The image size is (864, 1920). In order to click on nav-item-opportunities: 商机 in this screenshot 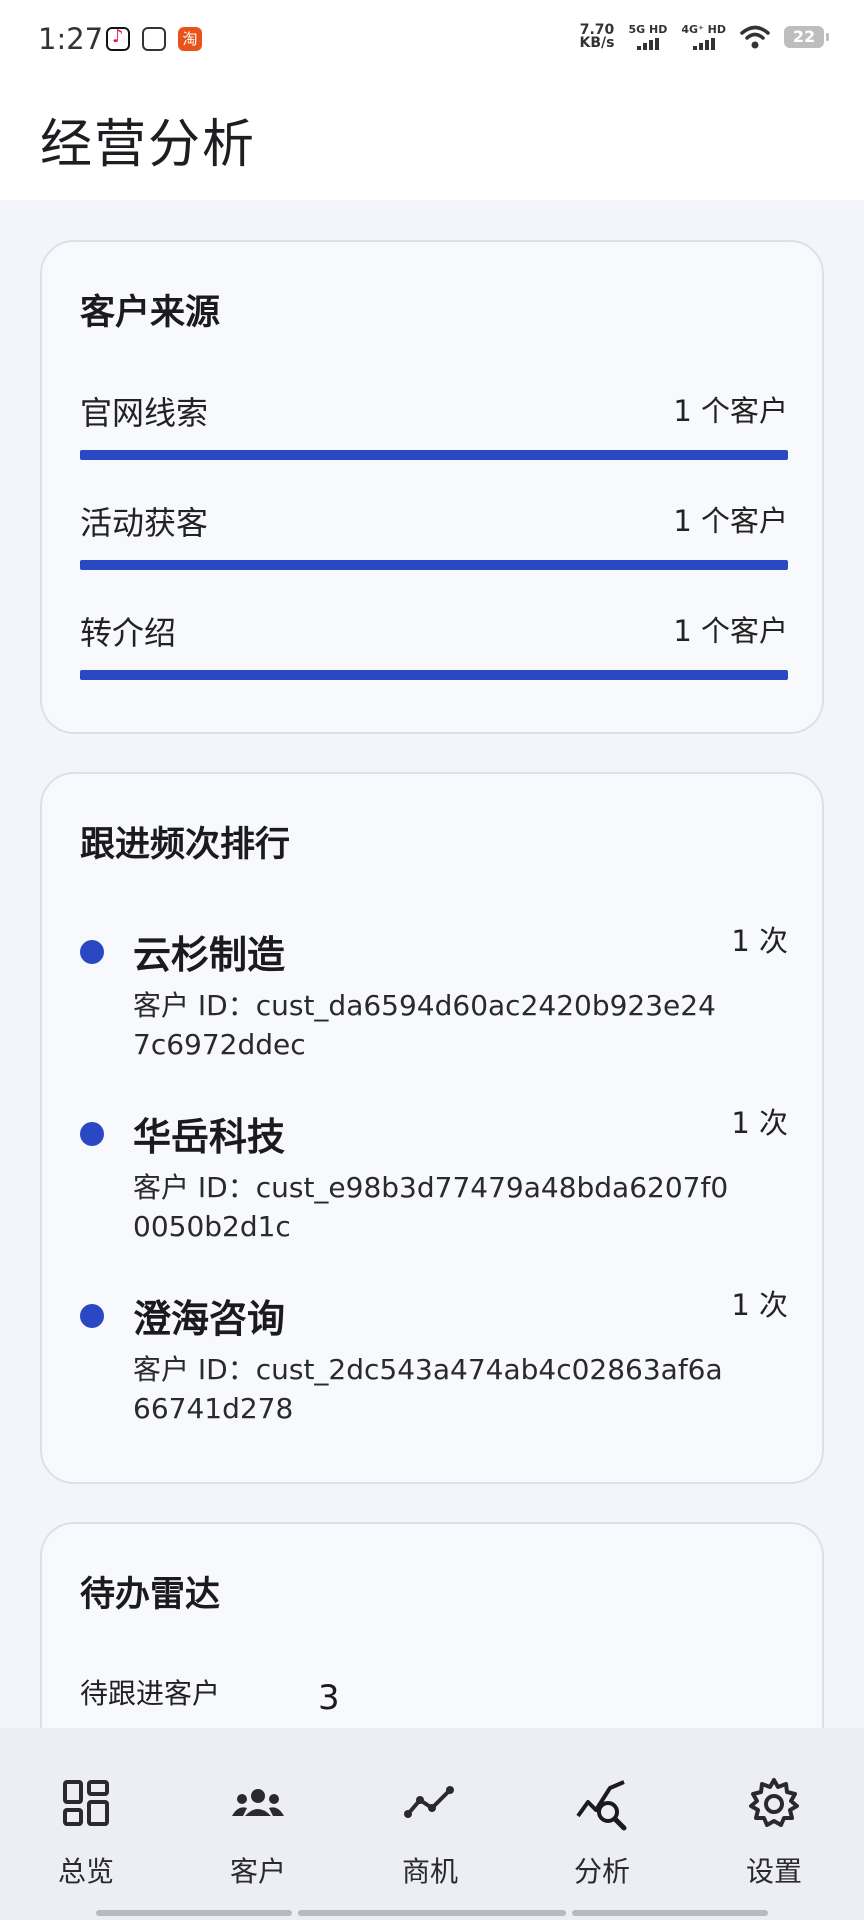, I will do `click(430, 1824)`.